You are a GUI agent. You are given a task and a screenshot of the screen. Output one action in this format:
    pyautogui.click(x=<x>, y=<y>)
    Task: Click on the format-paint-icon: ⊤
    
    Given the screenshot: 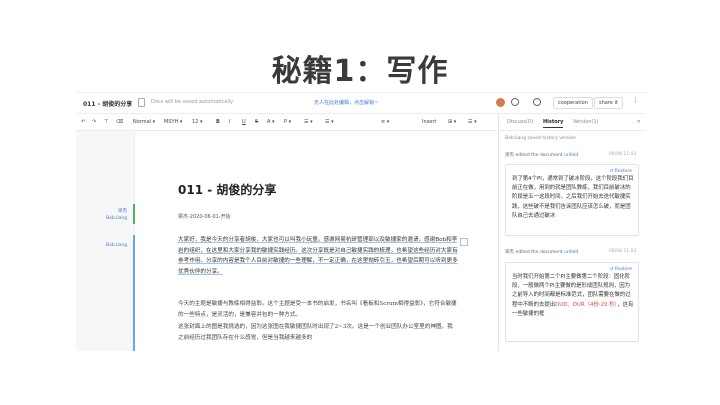 What is the action you would take?
    pyautogui.click(x=106, y=122)
    